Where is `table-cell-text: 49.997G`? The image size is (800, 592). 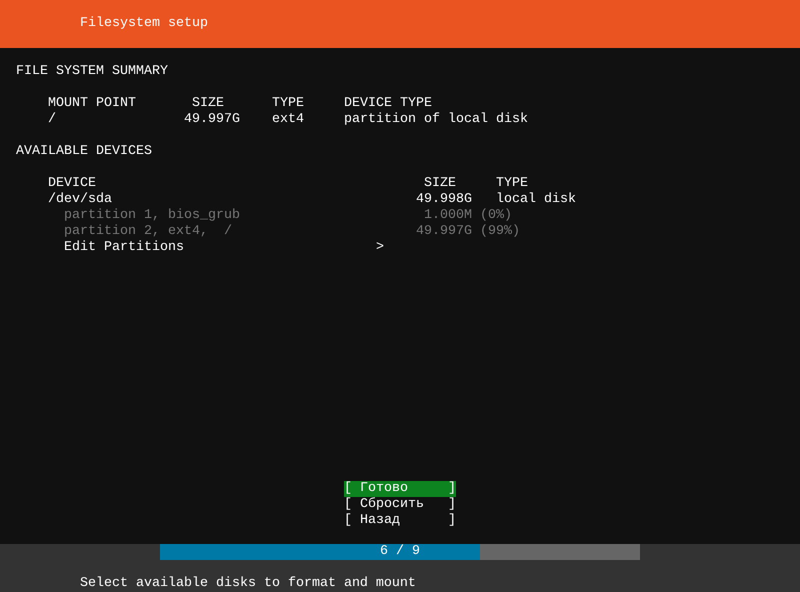 table-cell-text: 49.997G is located at coordinates (211, 120).